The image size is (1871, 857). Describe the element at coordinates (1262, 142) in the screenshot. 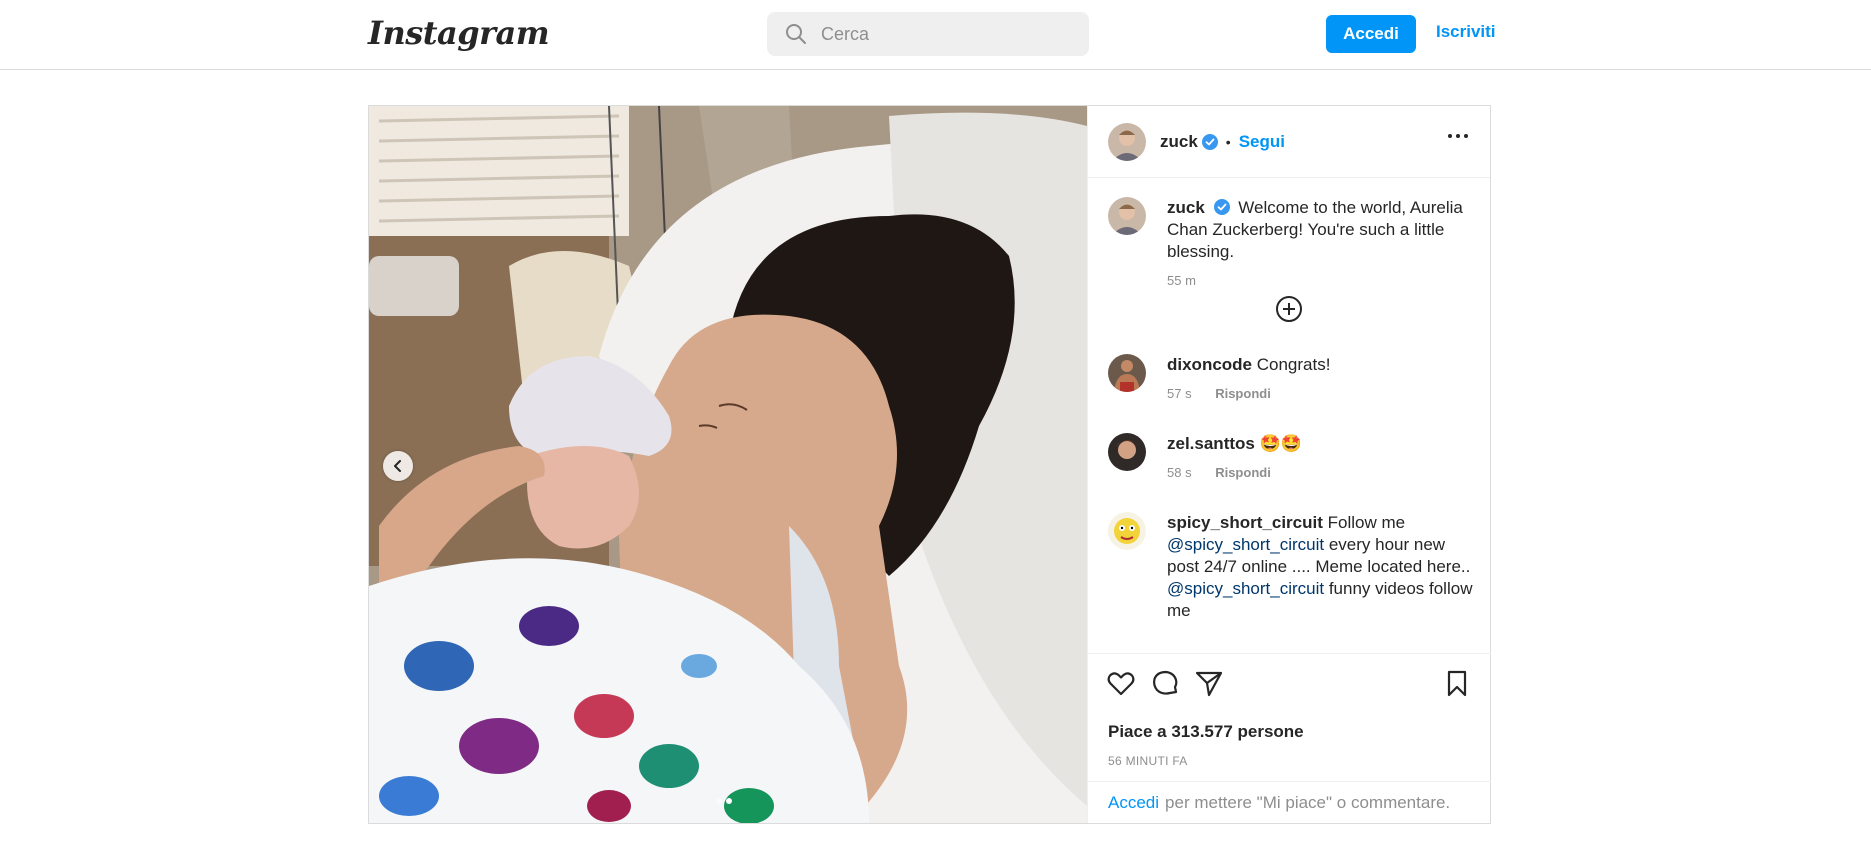

I see `follow-button: Segui` at that location.